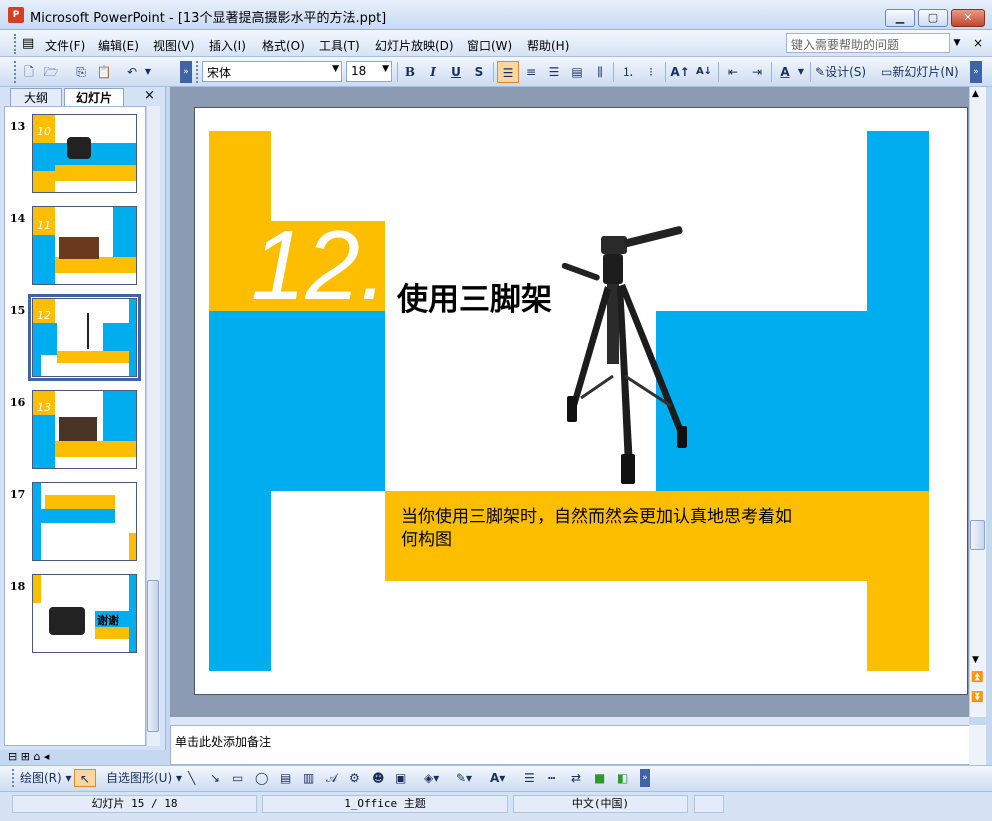  Describe the element at coordinates (25, 756) in the screenshot. I see `slide-sorter-icon: ⊞` at that location.